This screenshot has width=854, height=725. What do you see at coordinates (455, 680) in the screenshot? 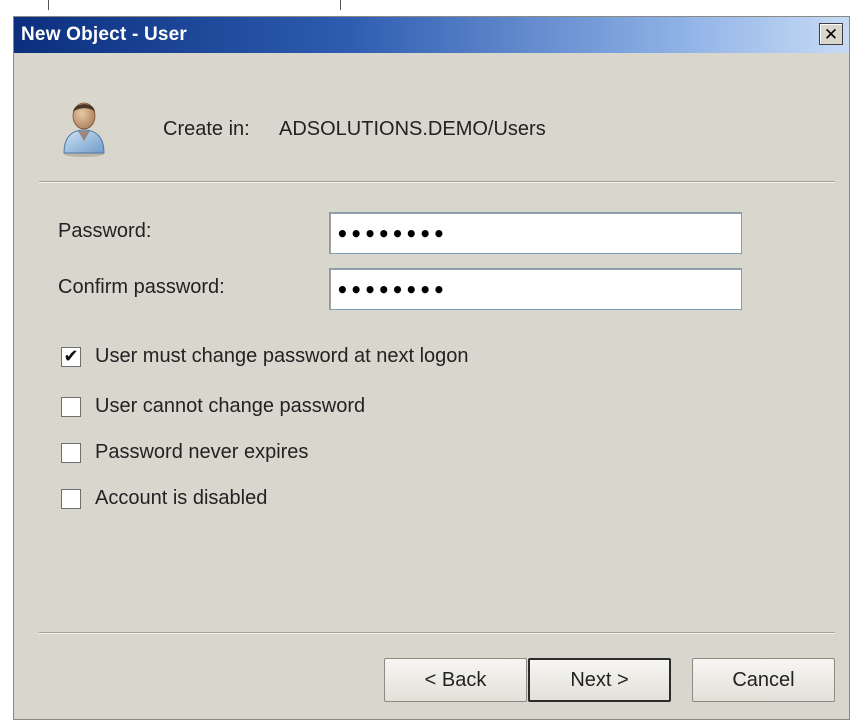
I see `back-button: < Back` at bounding box center [455, 680].